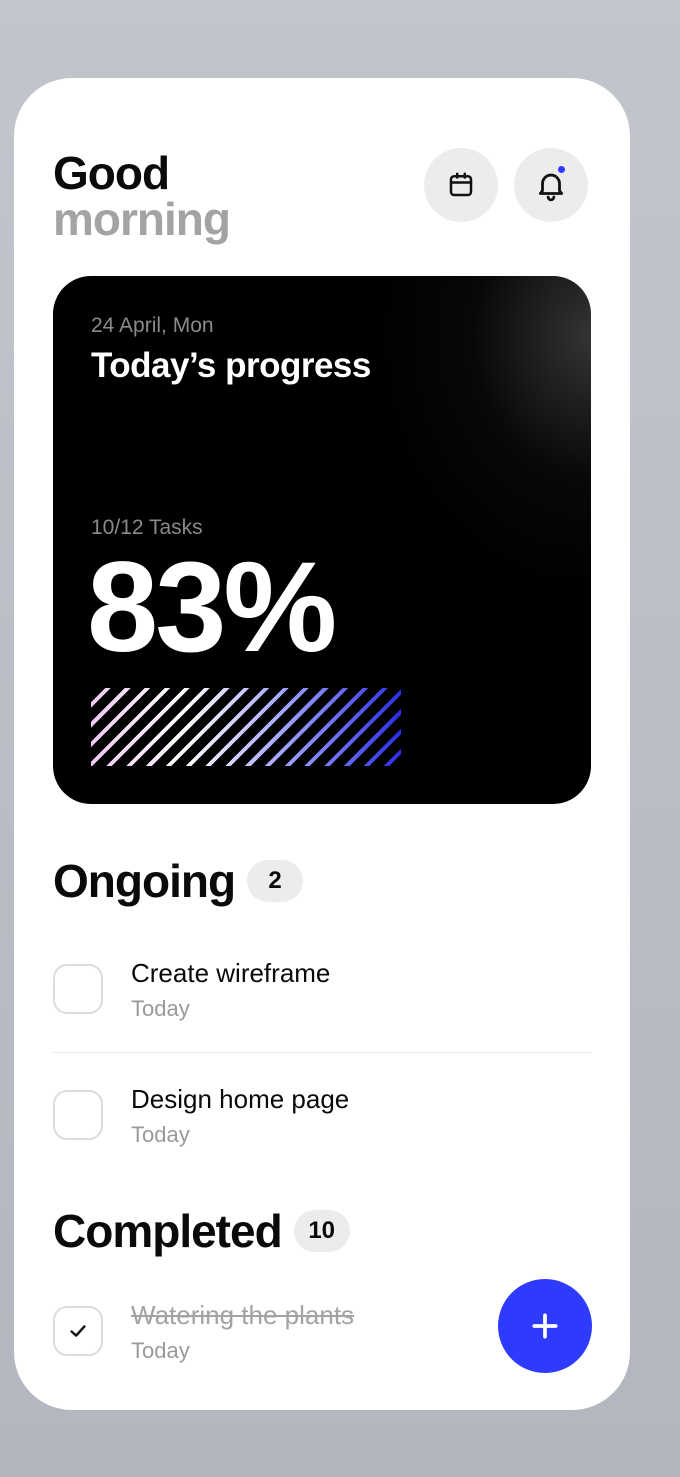 The image size is (680, 1477). I want to click on progress-percent: 83%, so click(212, 607).